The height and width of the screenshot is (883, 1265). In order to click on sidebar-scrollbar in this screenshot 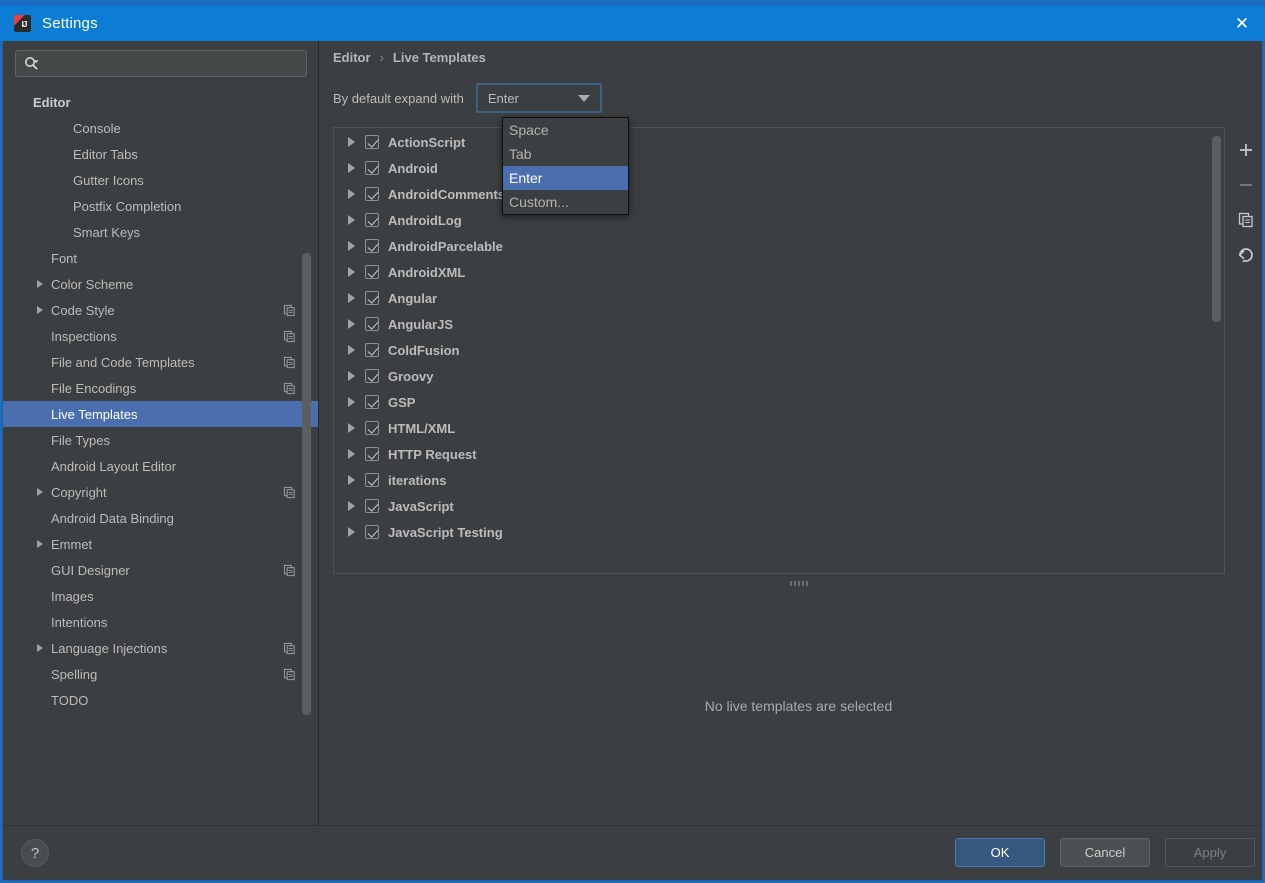, I will do `click(306, 484)`.